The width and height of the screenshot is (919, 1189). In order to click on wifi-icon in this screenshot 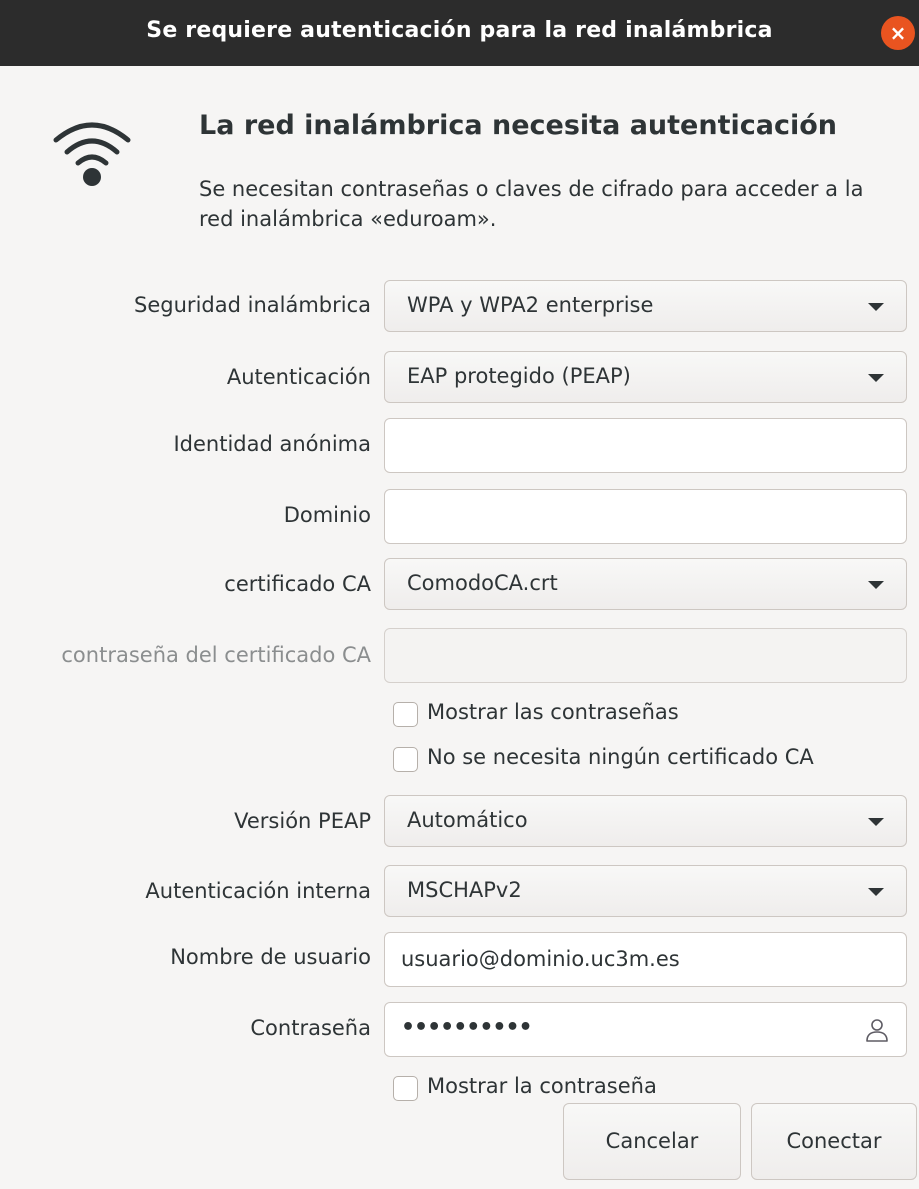, I will do `click(92, 154)`.